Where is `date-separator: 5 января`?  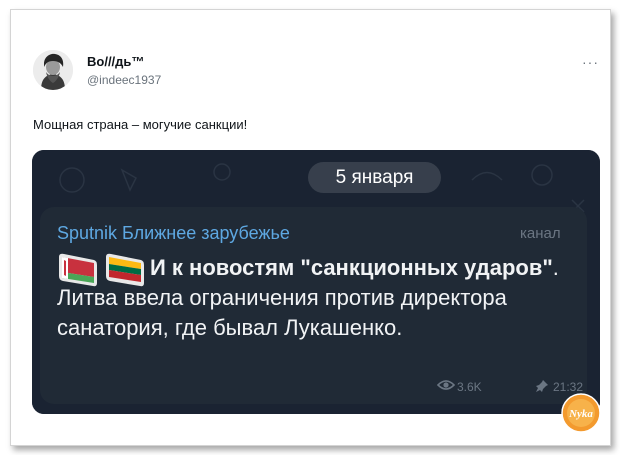
date-separator: 5 января is located at coordinates (374, 177).